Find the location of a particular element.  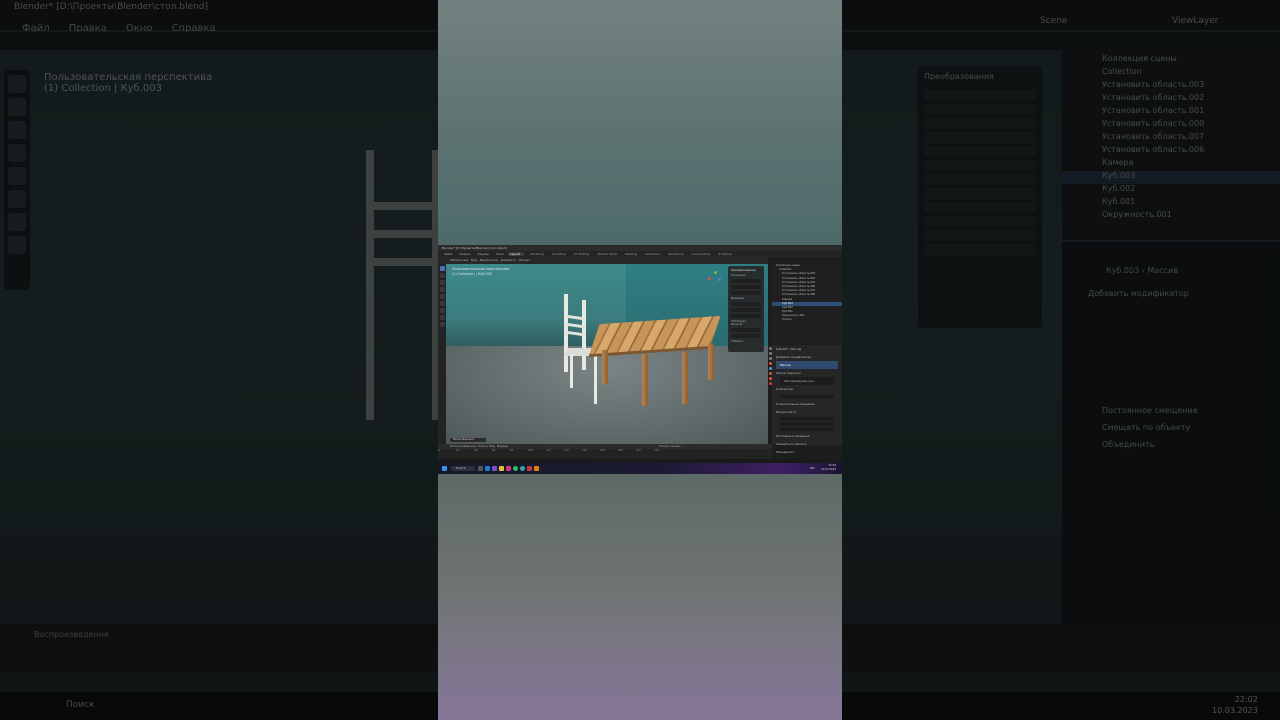

viewport-menu-view: Вид is located at coordinates (474, 260).